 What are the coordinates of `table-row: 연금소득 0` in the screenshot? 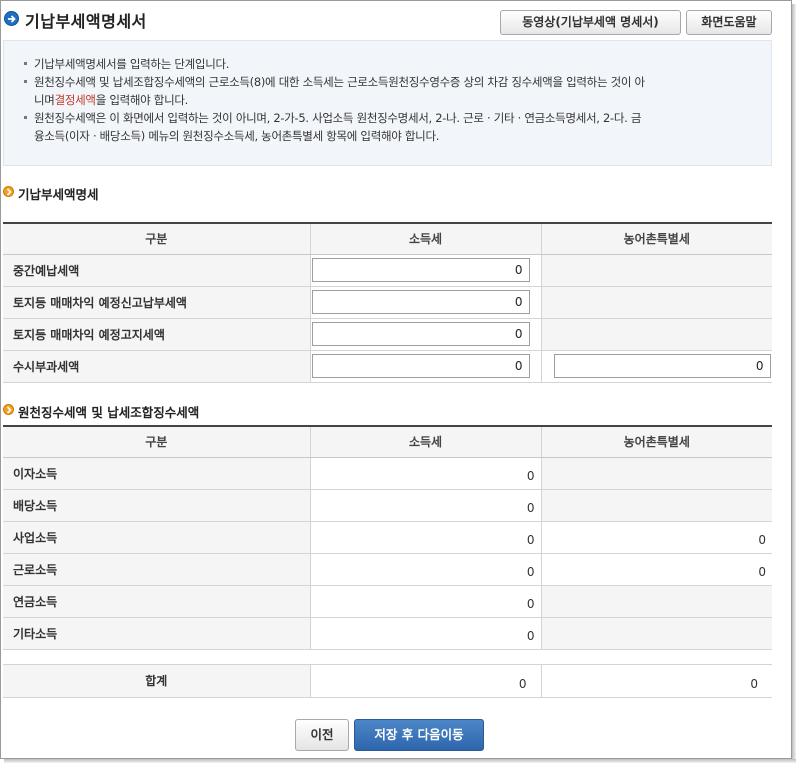 It's located at (387, 601).